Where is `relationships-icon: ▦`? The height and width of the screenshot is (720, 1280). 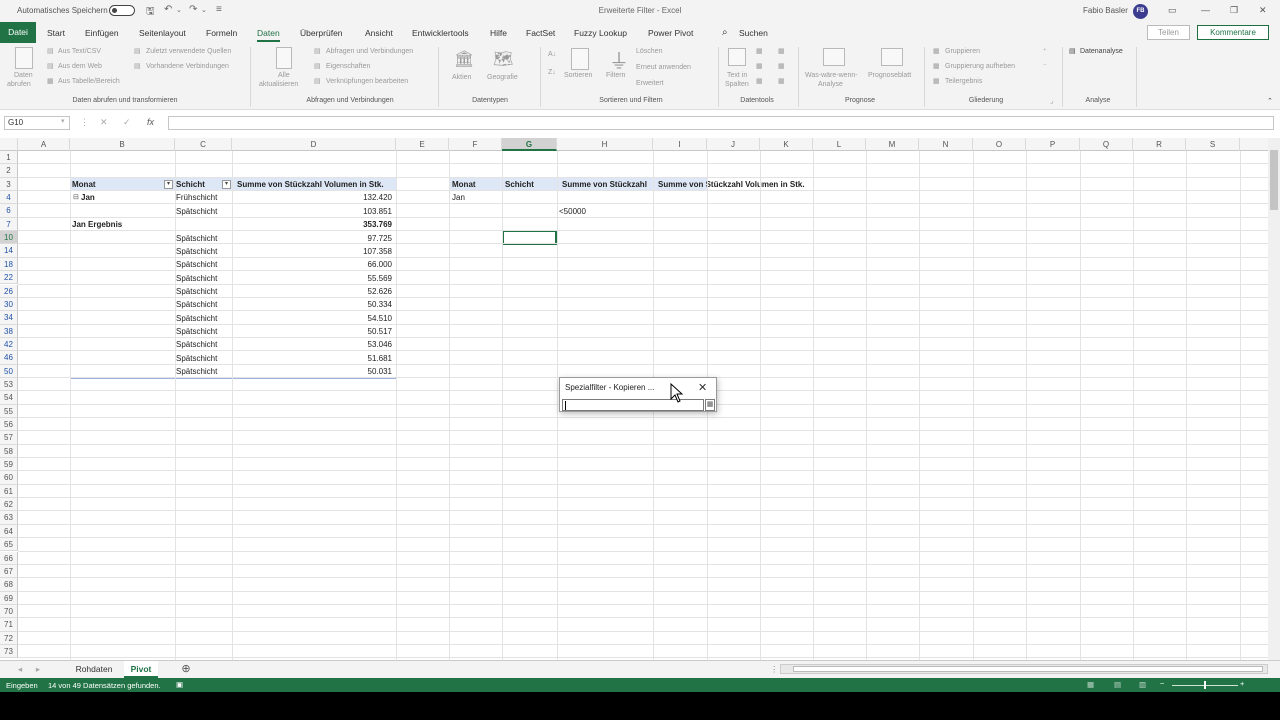 relationships-icon: ▦ is located at coordinates (781, 66).